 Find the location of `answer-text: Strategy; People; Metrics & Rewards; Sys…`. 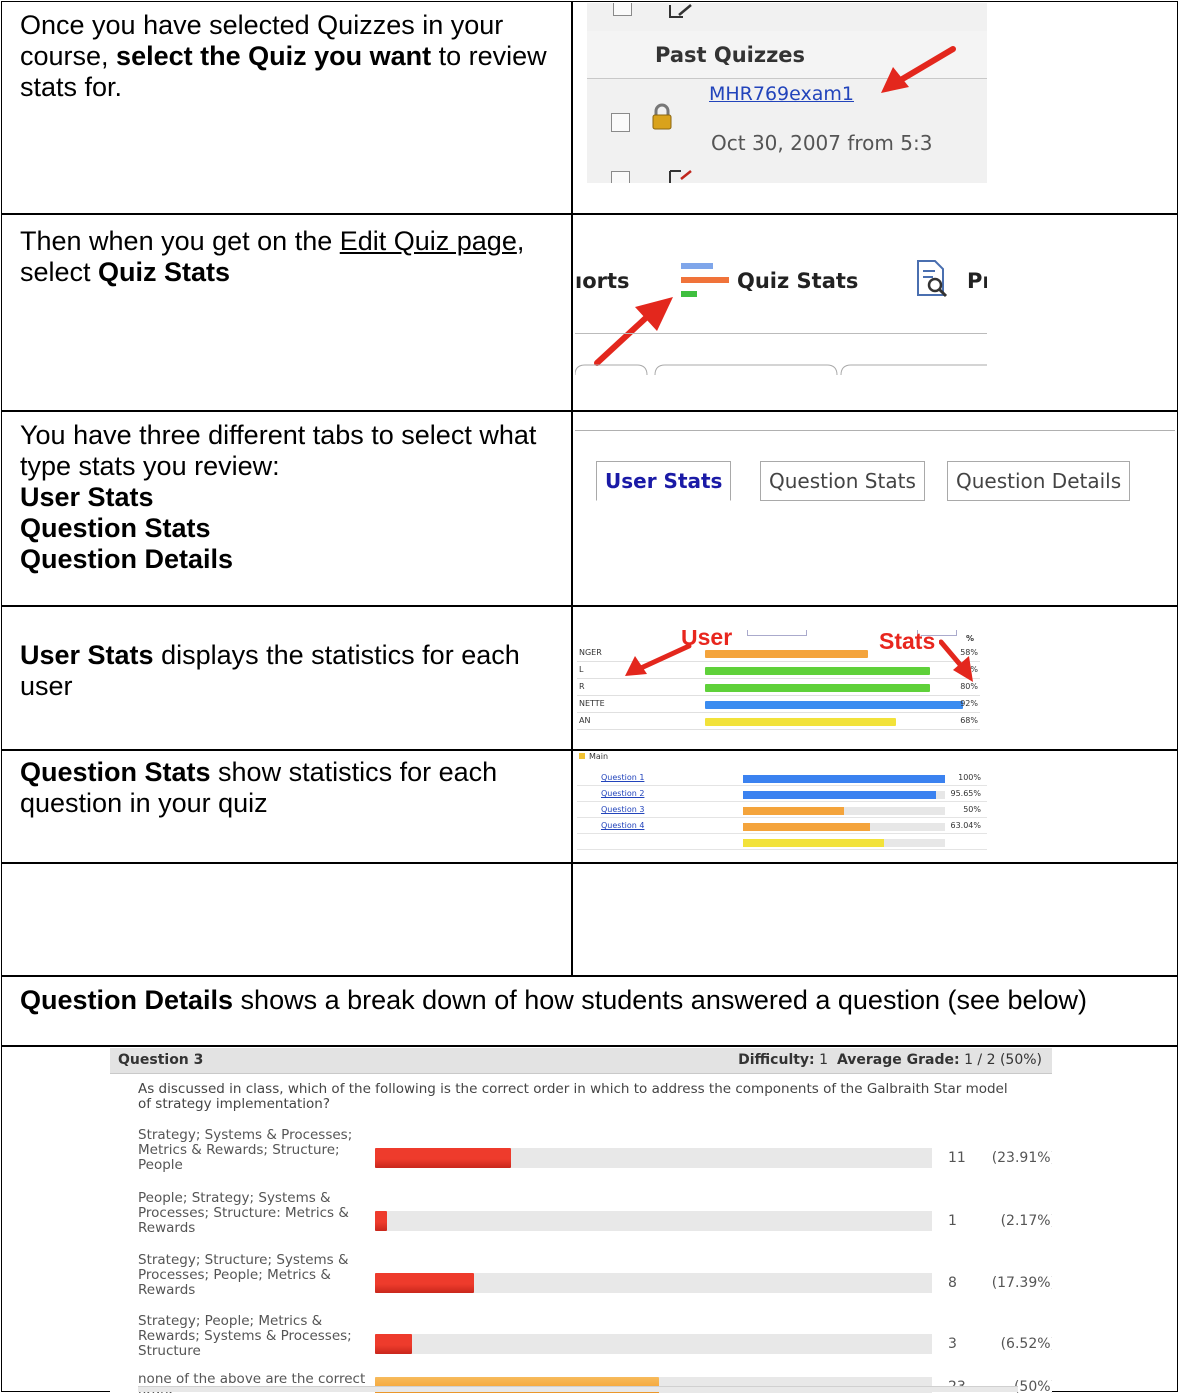

answer-text: Strategy; People; Metrics & Rewards; Sys… is located at coordinates (245, 1336).